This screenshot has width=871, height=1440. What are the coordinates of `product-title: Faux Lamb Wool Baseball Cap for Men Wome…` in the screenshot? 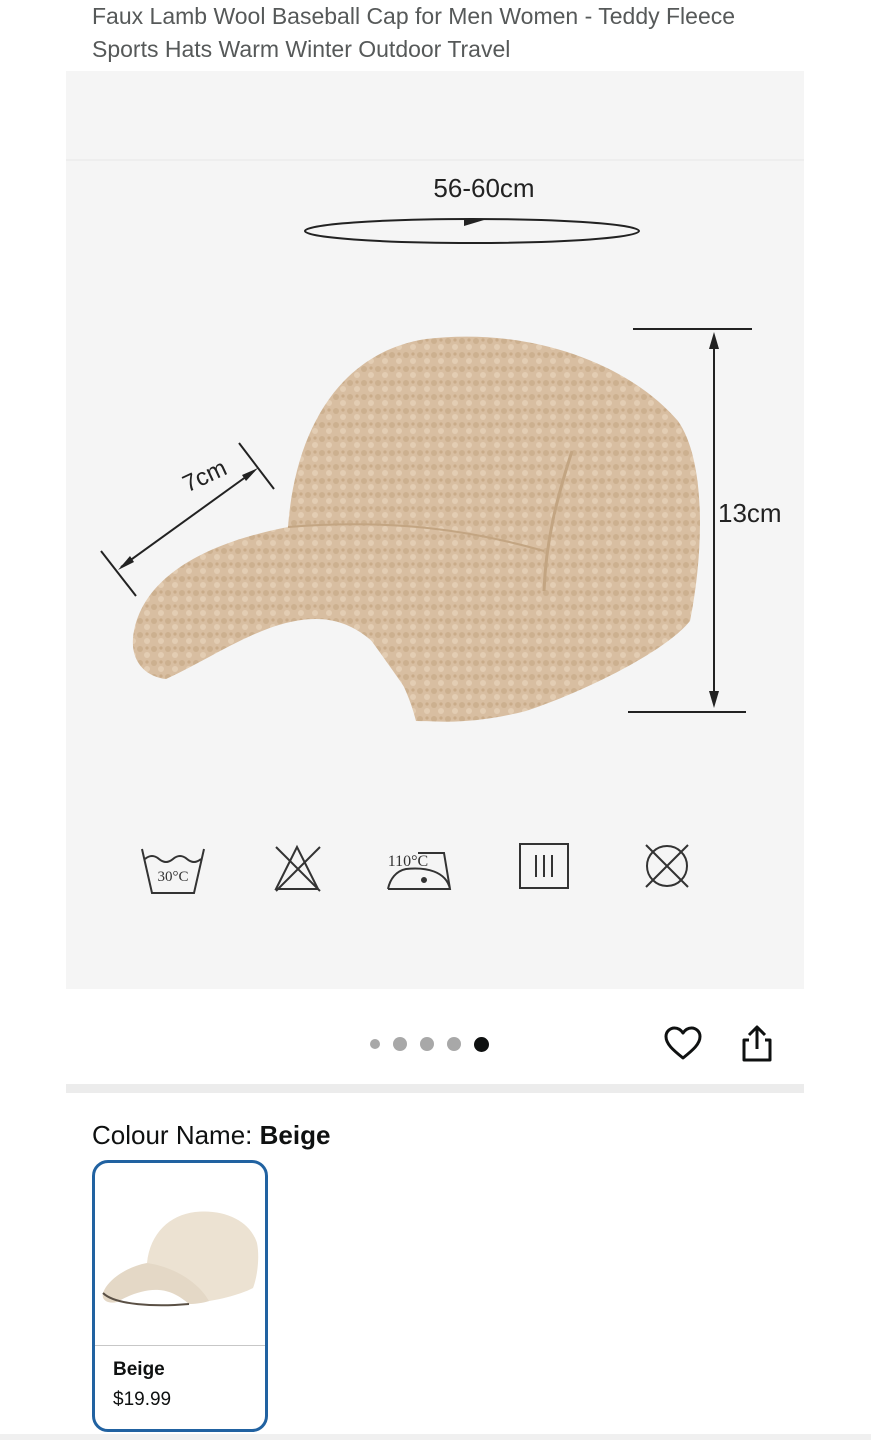 It's located at (414, 32).